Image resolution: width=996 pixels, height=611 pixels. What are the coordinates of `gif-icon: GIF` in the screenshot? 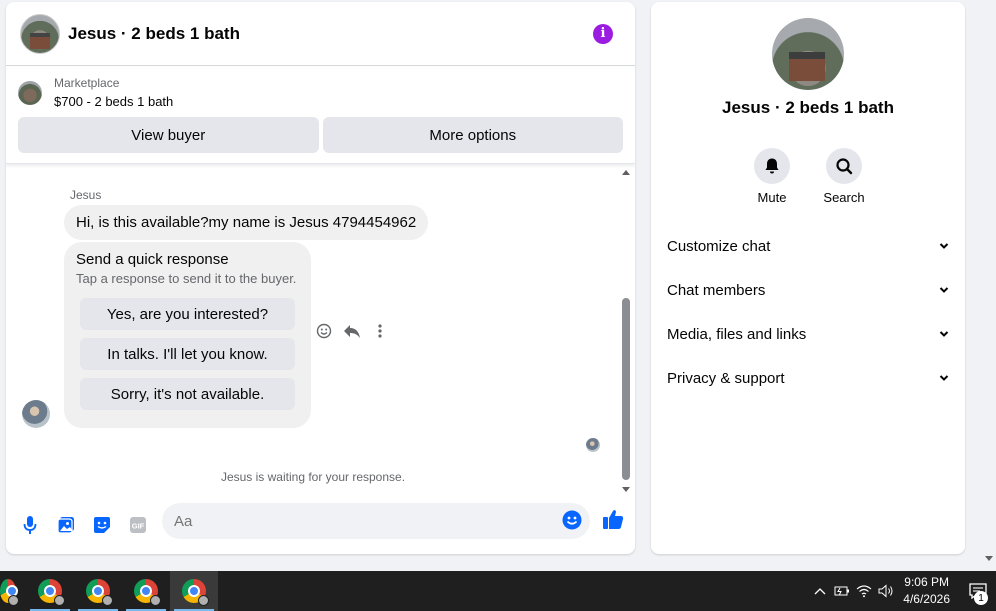 It's located at (138, 525).